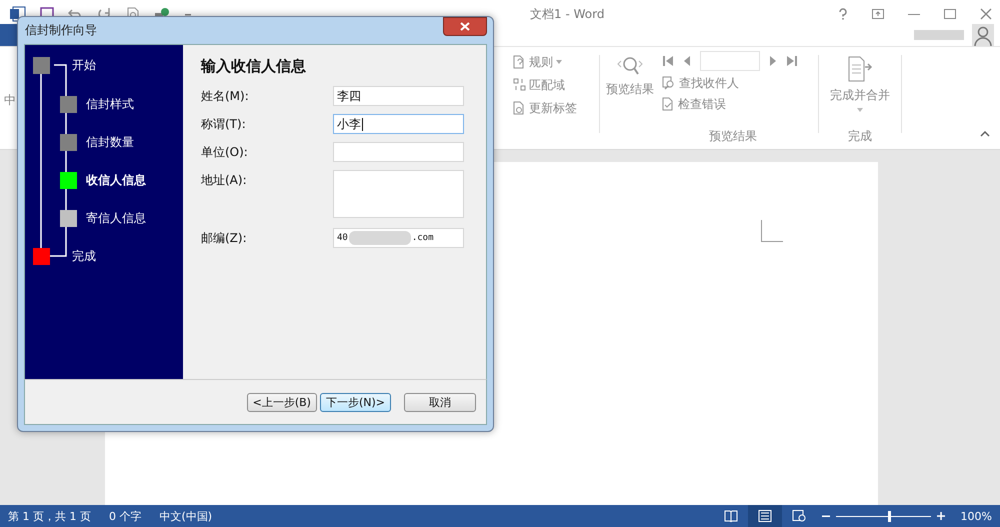  Describe the element at coordinates (878, 14) in the screenshot. I see `ribbon-display-icon` at that location.